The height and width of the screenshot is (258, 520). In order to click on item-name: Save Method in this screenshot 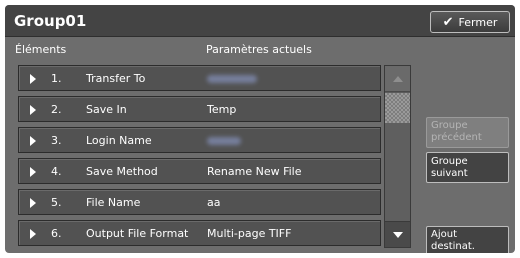, I will do `click(122, 171)`.